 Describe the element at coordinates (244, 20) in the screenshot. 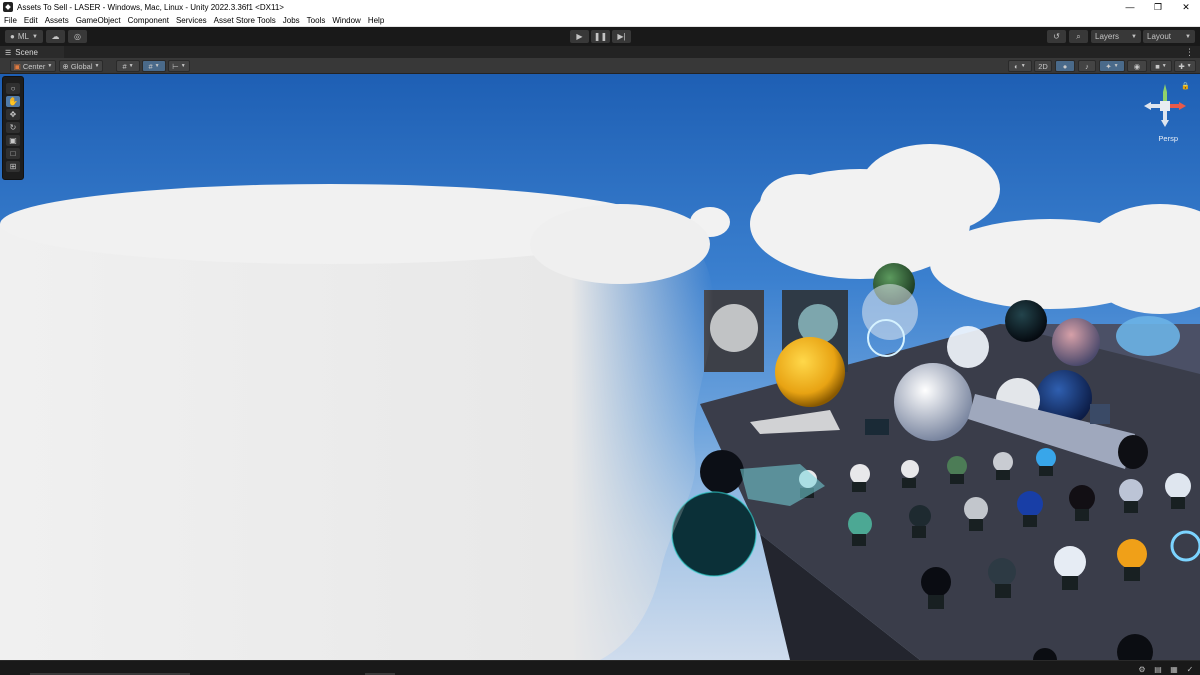

I see `menu-asset-store-tools: Asset Store Tools` at that location.